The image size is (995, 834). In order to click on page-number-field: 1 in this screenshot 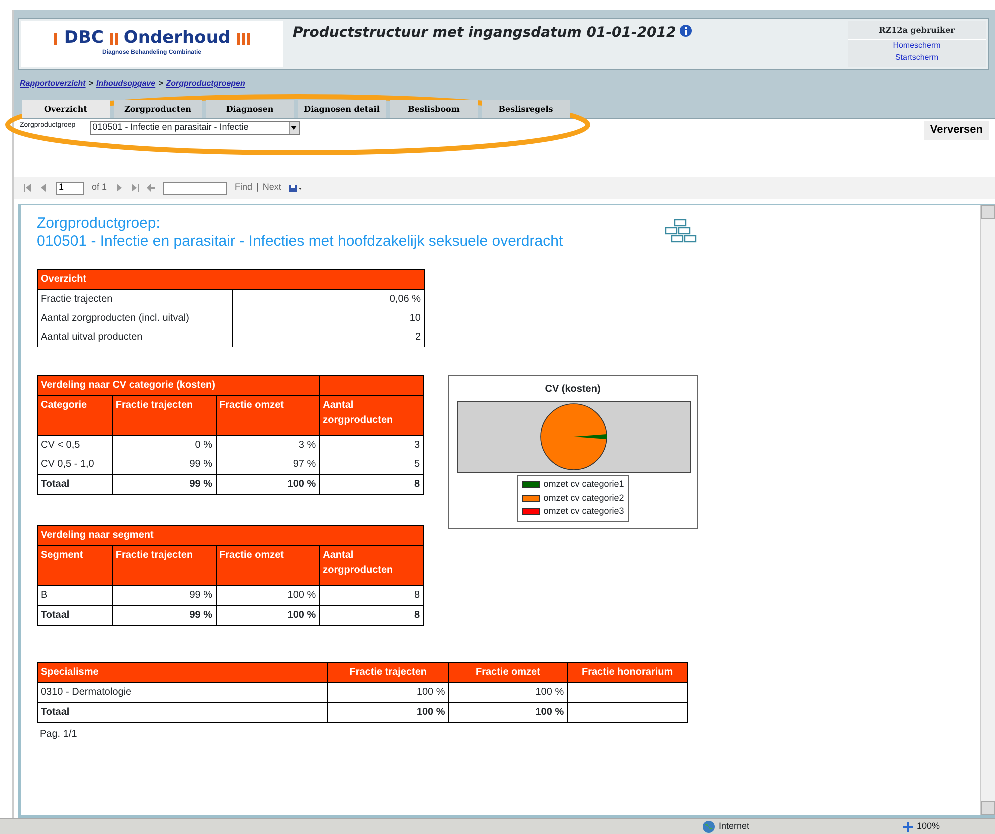, I will do `click(70, 188)`.